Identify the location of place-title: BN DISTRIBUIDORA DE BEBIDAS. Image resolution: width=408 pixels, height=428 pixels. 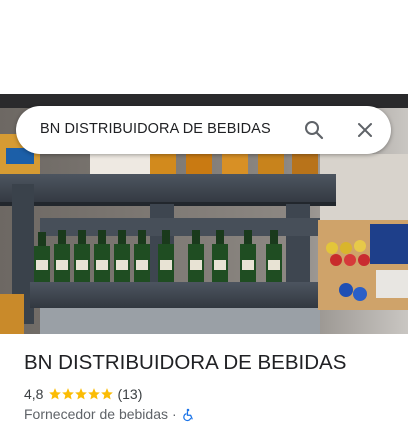
(185, 363).